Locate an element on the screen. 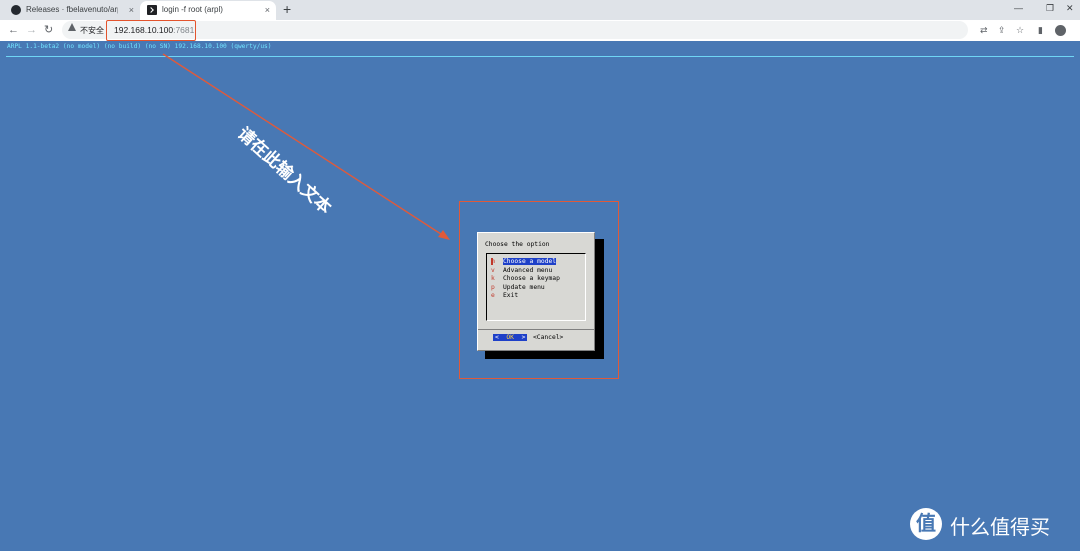 This screenshot has height=551, width=1080. arrow-line is located at coordinates (303, 145).